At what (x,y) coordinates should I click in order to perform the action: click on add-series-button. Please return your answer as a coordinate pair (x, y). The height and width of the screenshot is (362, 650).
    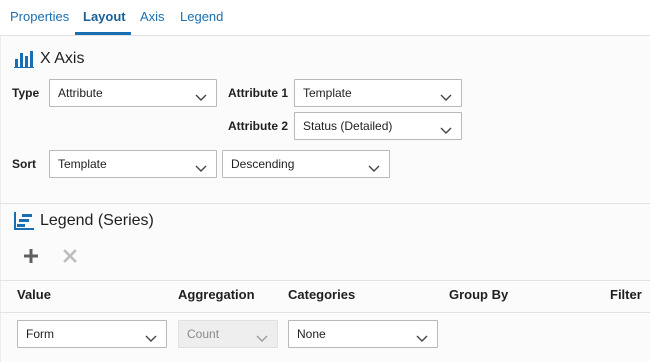
    Looking at the image, I should click on (31, 258).